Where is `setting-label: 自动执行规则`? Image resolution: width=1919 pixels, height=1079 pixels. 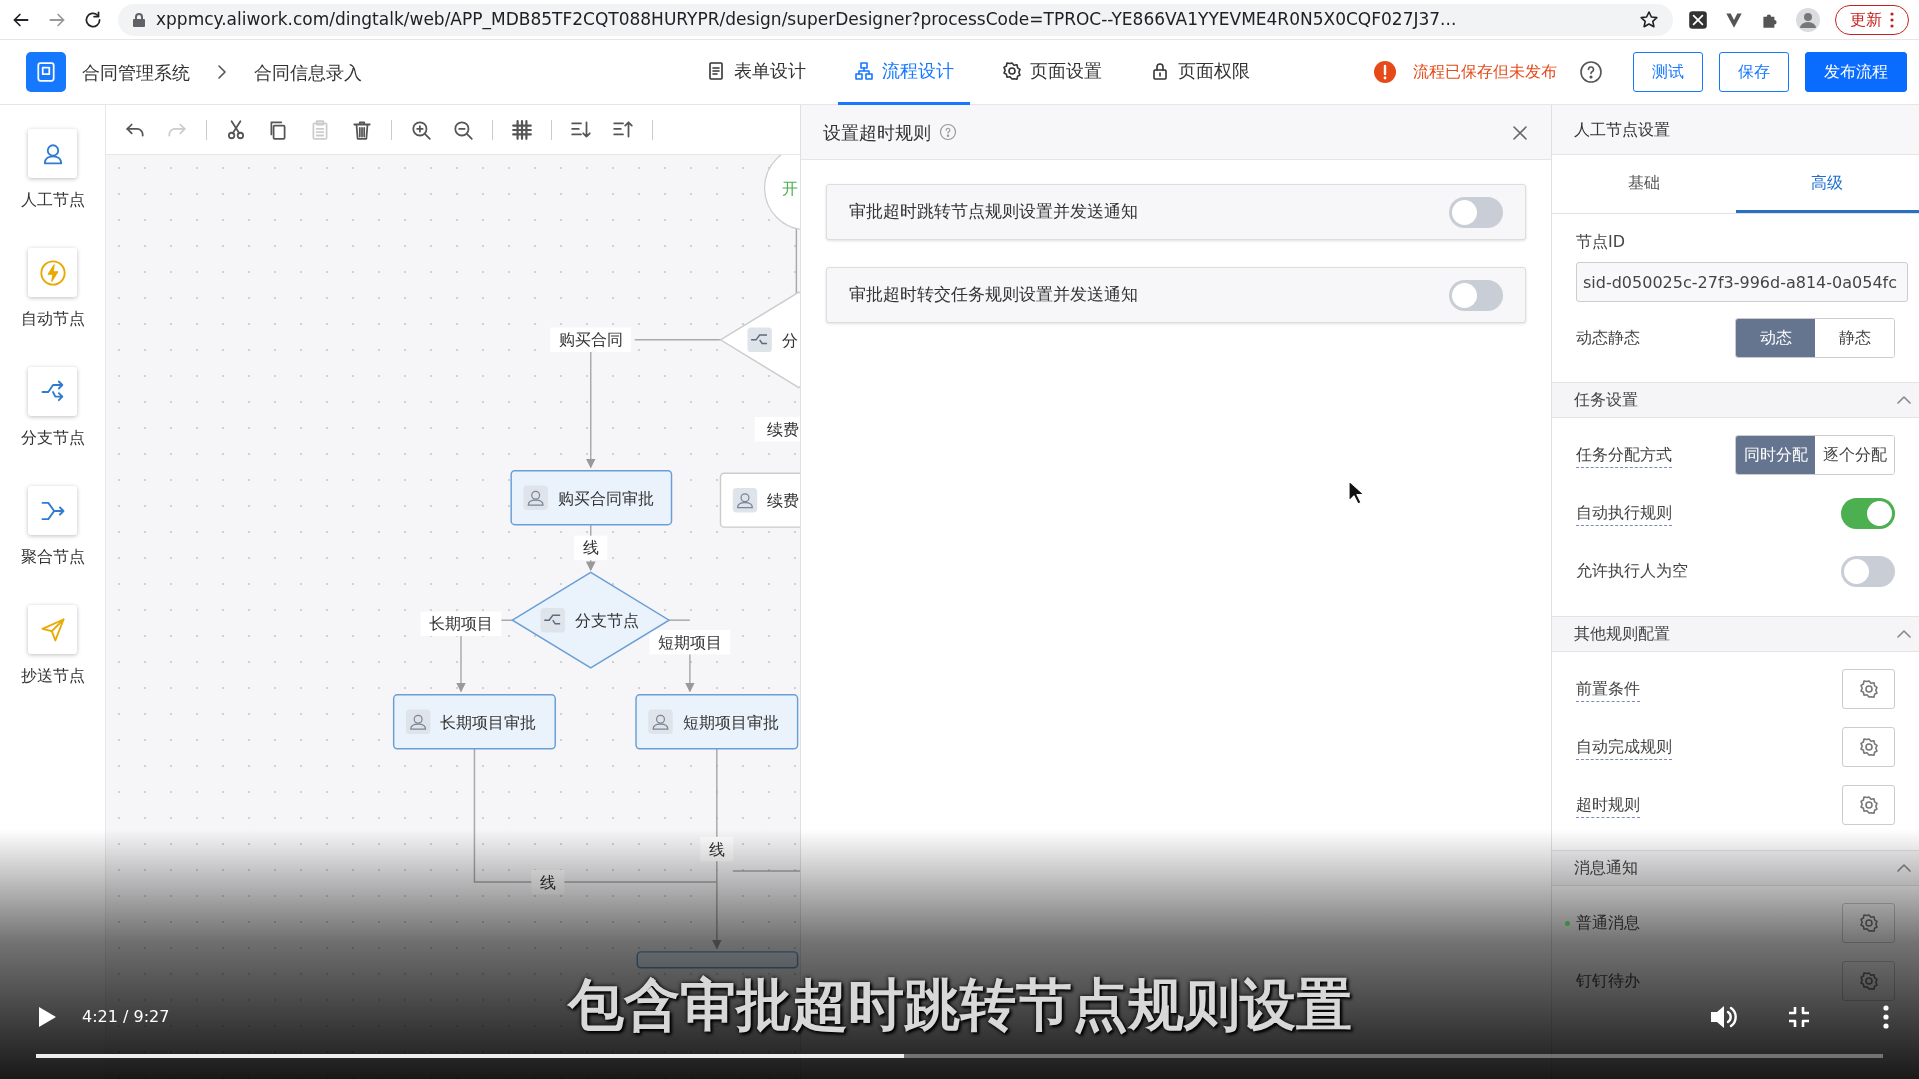
setting-label: 自动执行规则 is located at coordinates (1624, 513).